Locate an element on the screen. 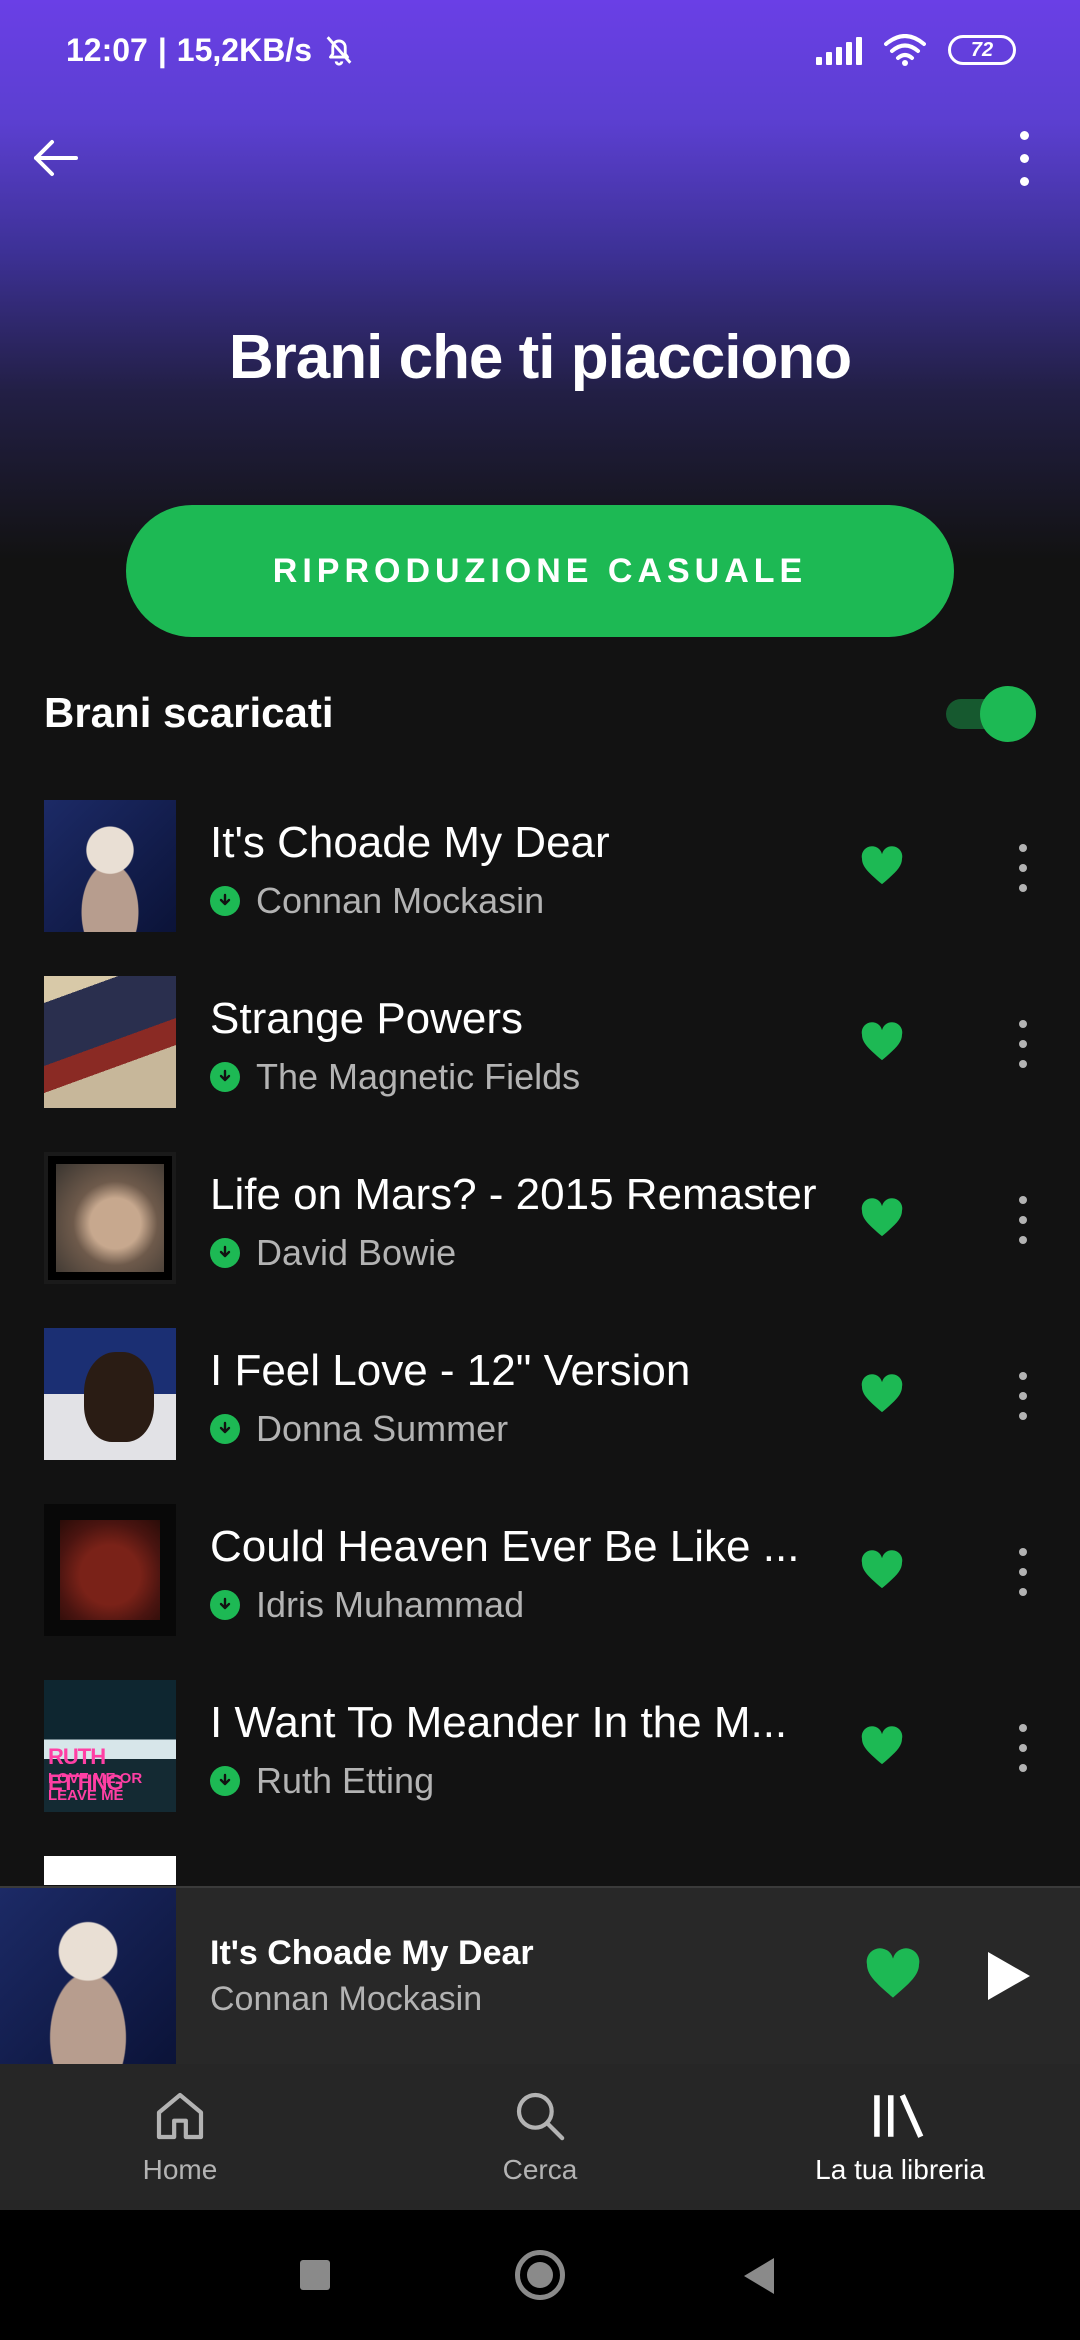 The width and height of the screenshot is (1080, 2340). home-icon is located at coordinates (180, 2116).